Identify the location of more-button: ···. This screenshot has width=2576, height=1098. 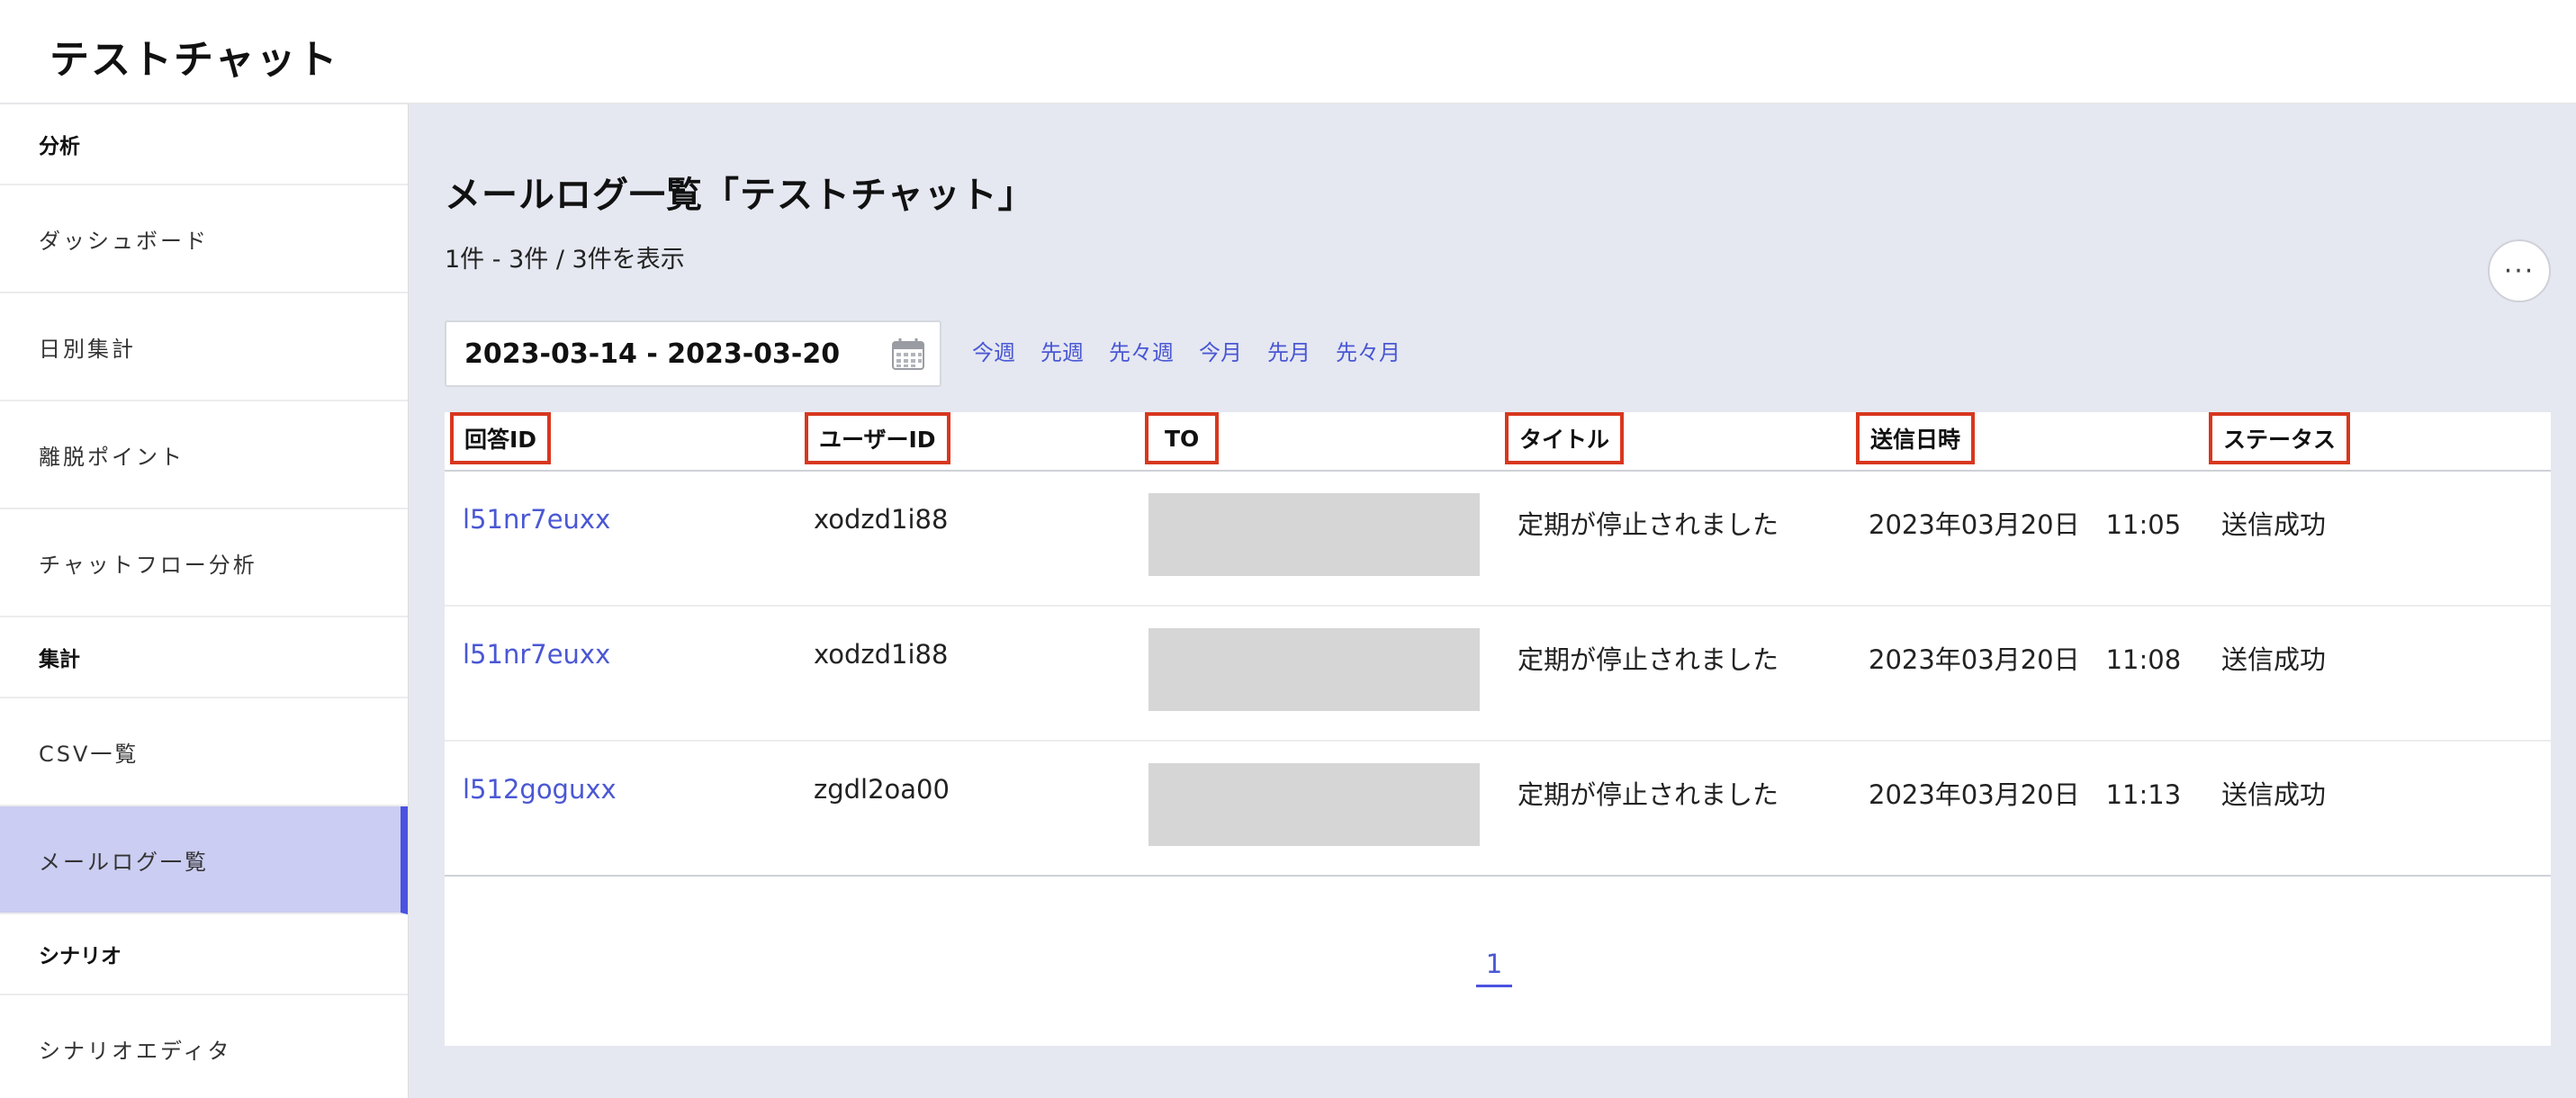
(2519, 270).